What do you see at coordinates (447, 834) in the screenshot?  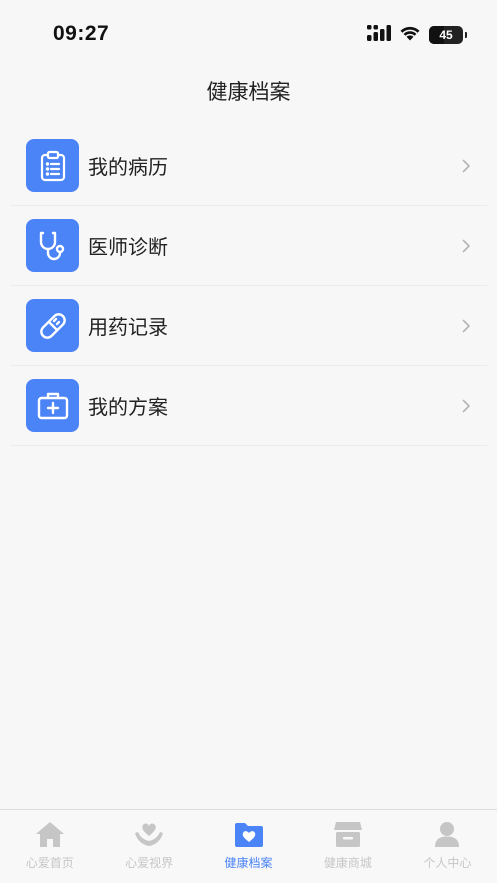 I see `user-icon` at bounding box center [447, 834].